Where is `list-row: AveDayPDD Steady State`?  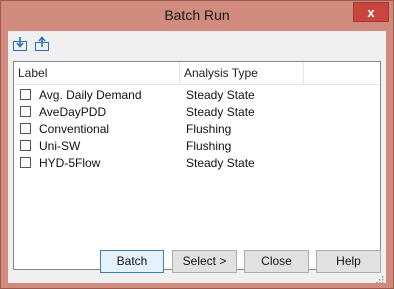
list-row: AveDayPDD Steady State is located at coordinates (197, 112).